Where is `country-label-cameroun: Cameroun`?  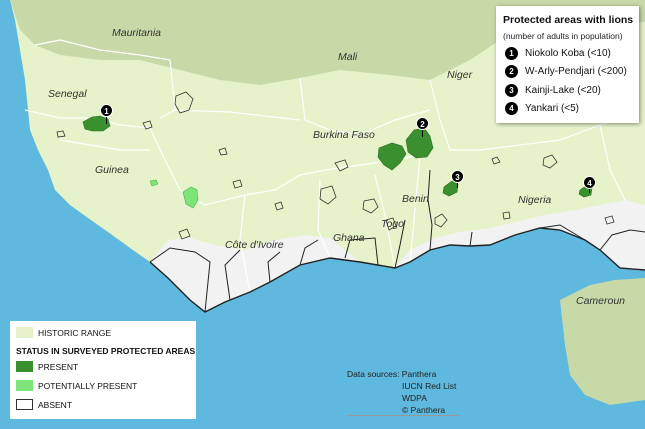
country-label-cameroun: Cameroun is located at coordinates (601, 301).